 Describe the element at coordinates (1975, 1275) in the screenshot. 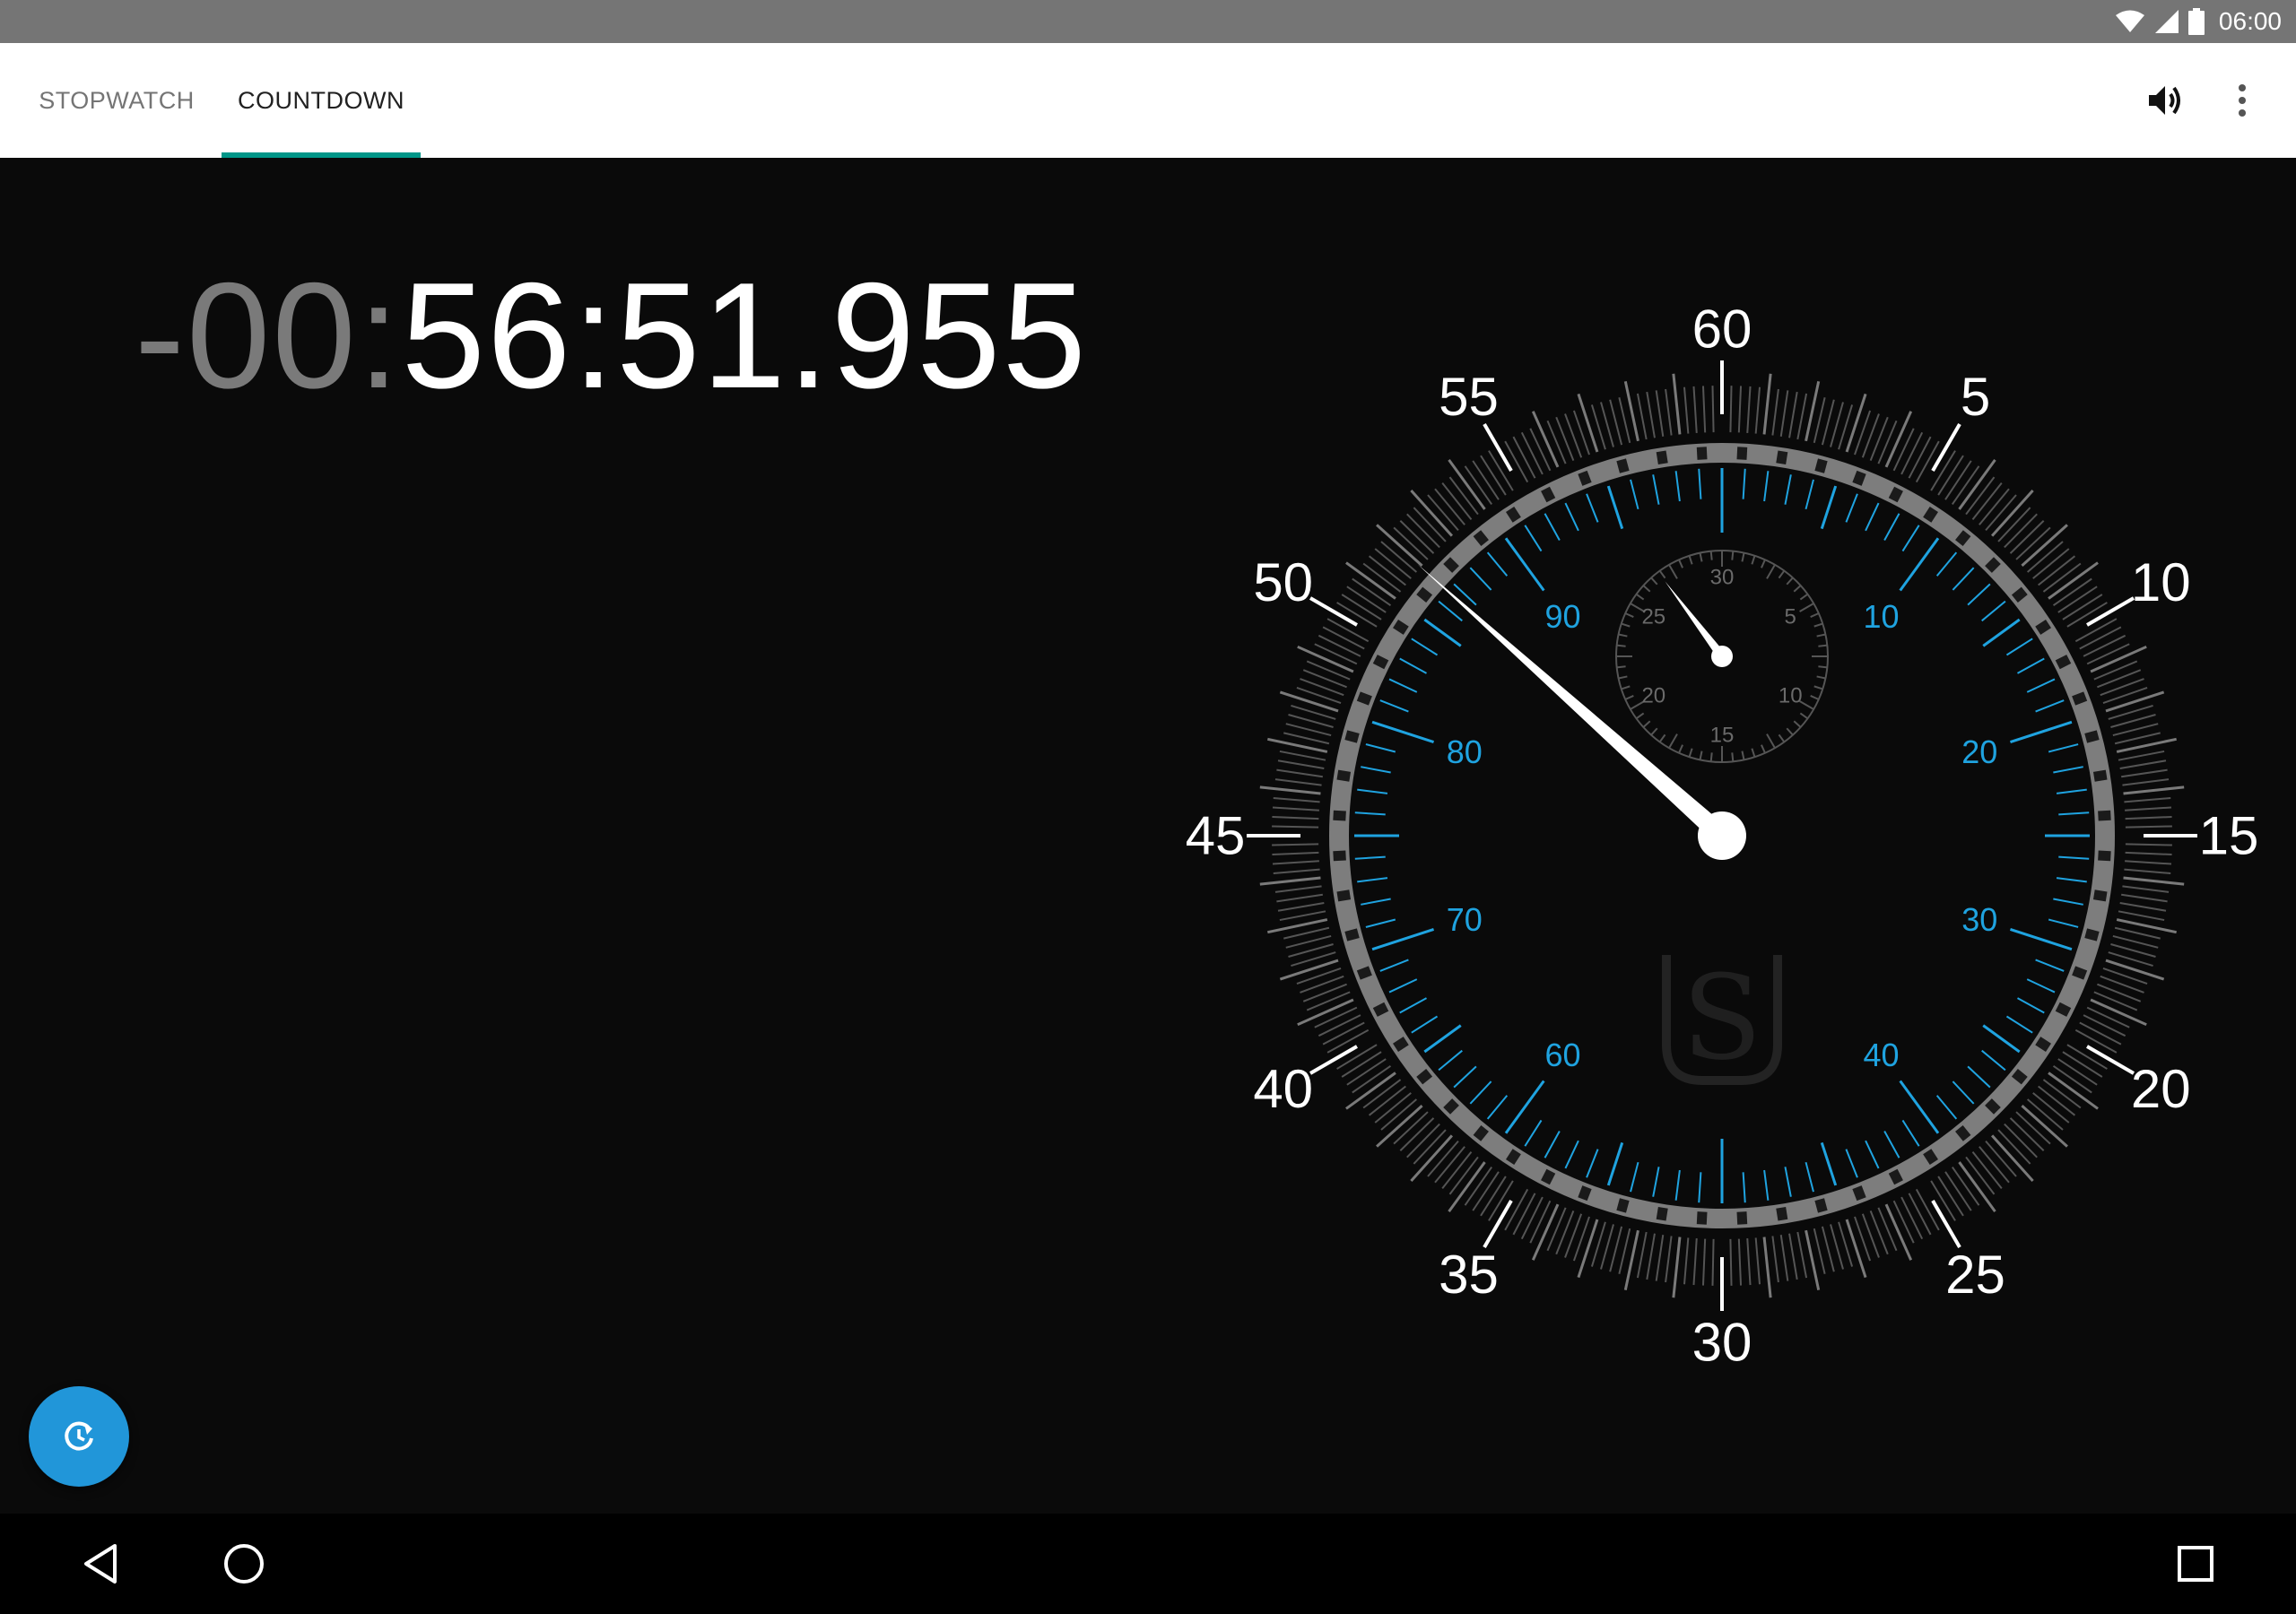

I see `outer-label: 25` at that location.